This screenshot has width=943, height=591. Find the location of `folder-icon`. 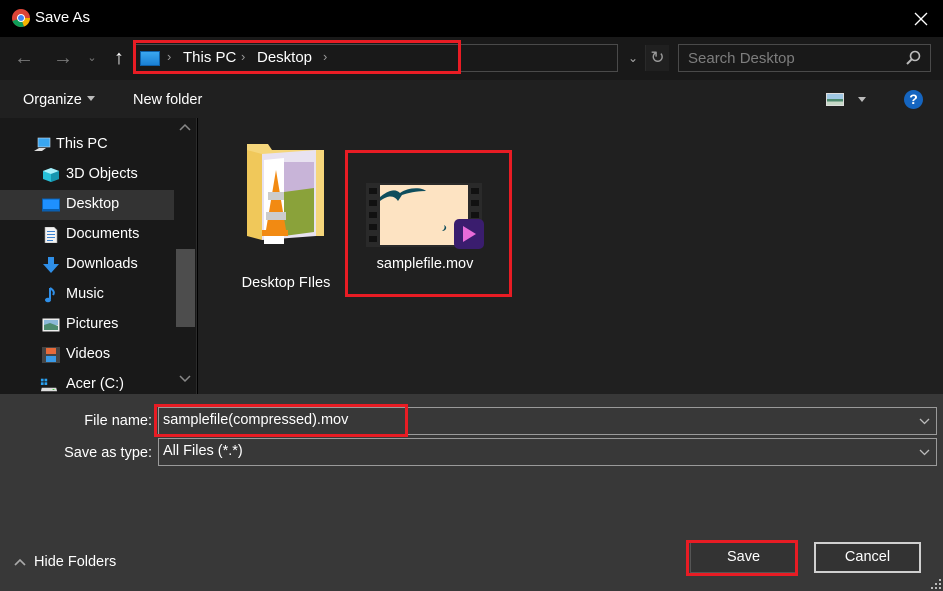

folder-icon is located at coordinates (285, 194).